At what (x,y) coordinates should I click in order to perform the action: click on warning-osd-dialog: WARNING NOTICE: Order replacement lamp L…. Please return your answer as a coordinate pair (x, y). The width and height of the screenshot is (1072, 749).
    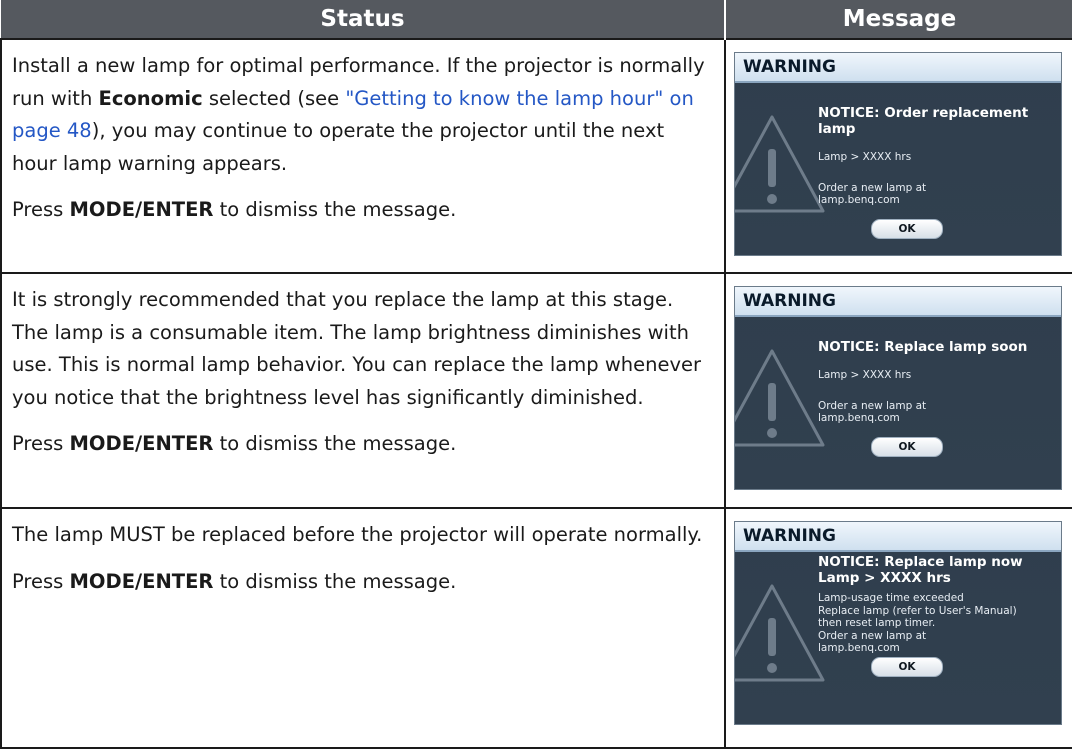
    Looking at the image, I should click on (898, 154).